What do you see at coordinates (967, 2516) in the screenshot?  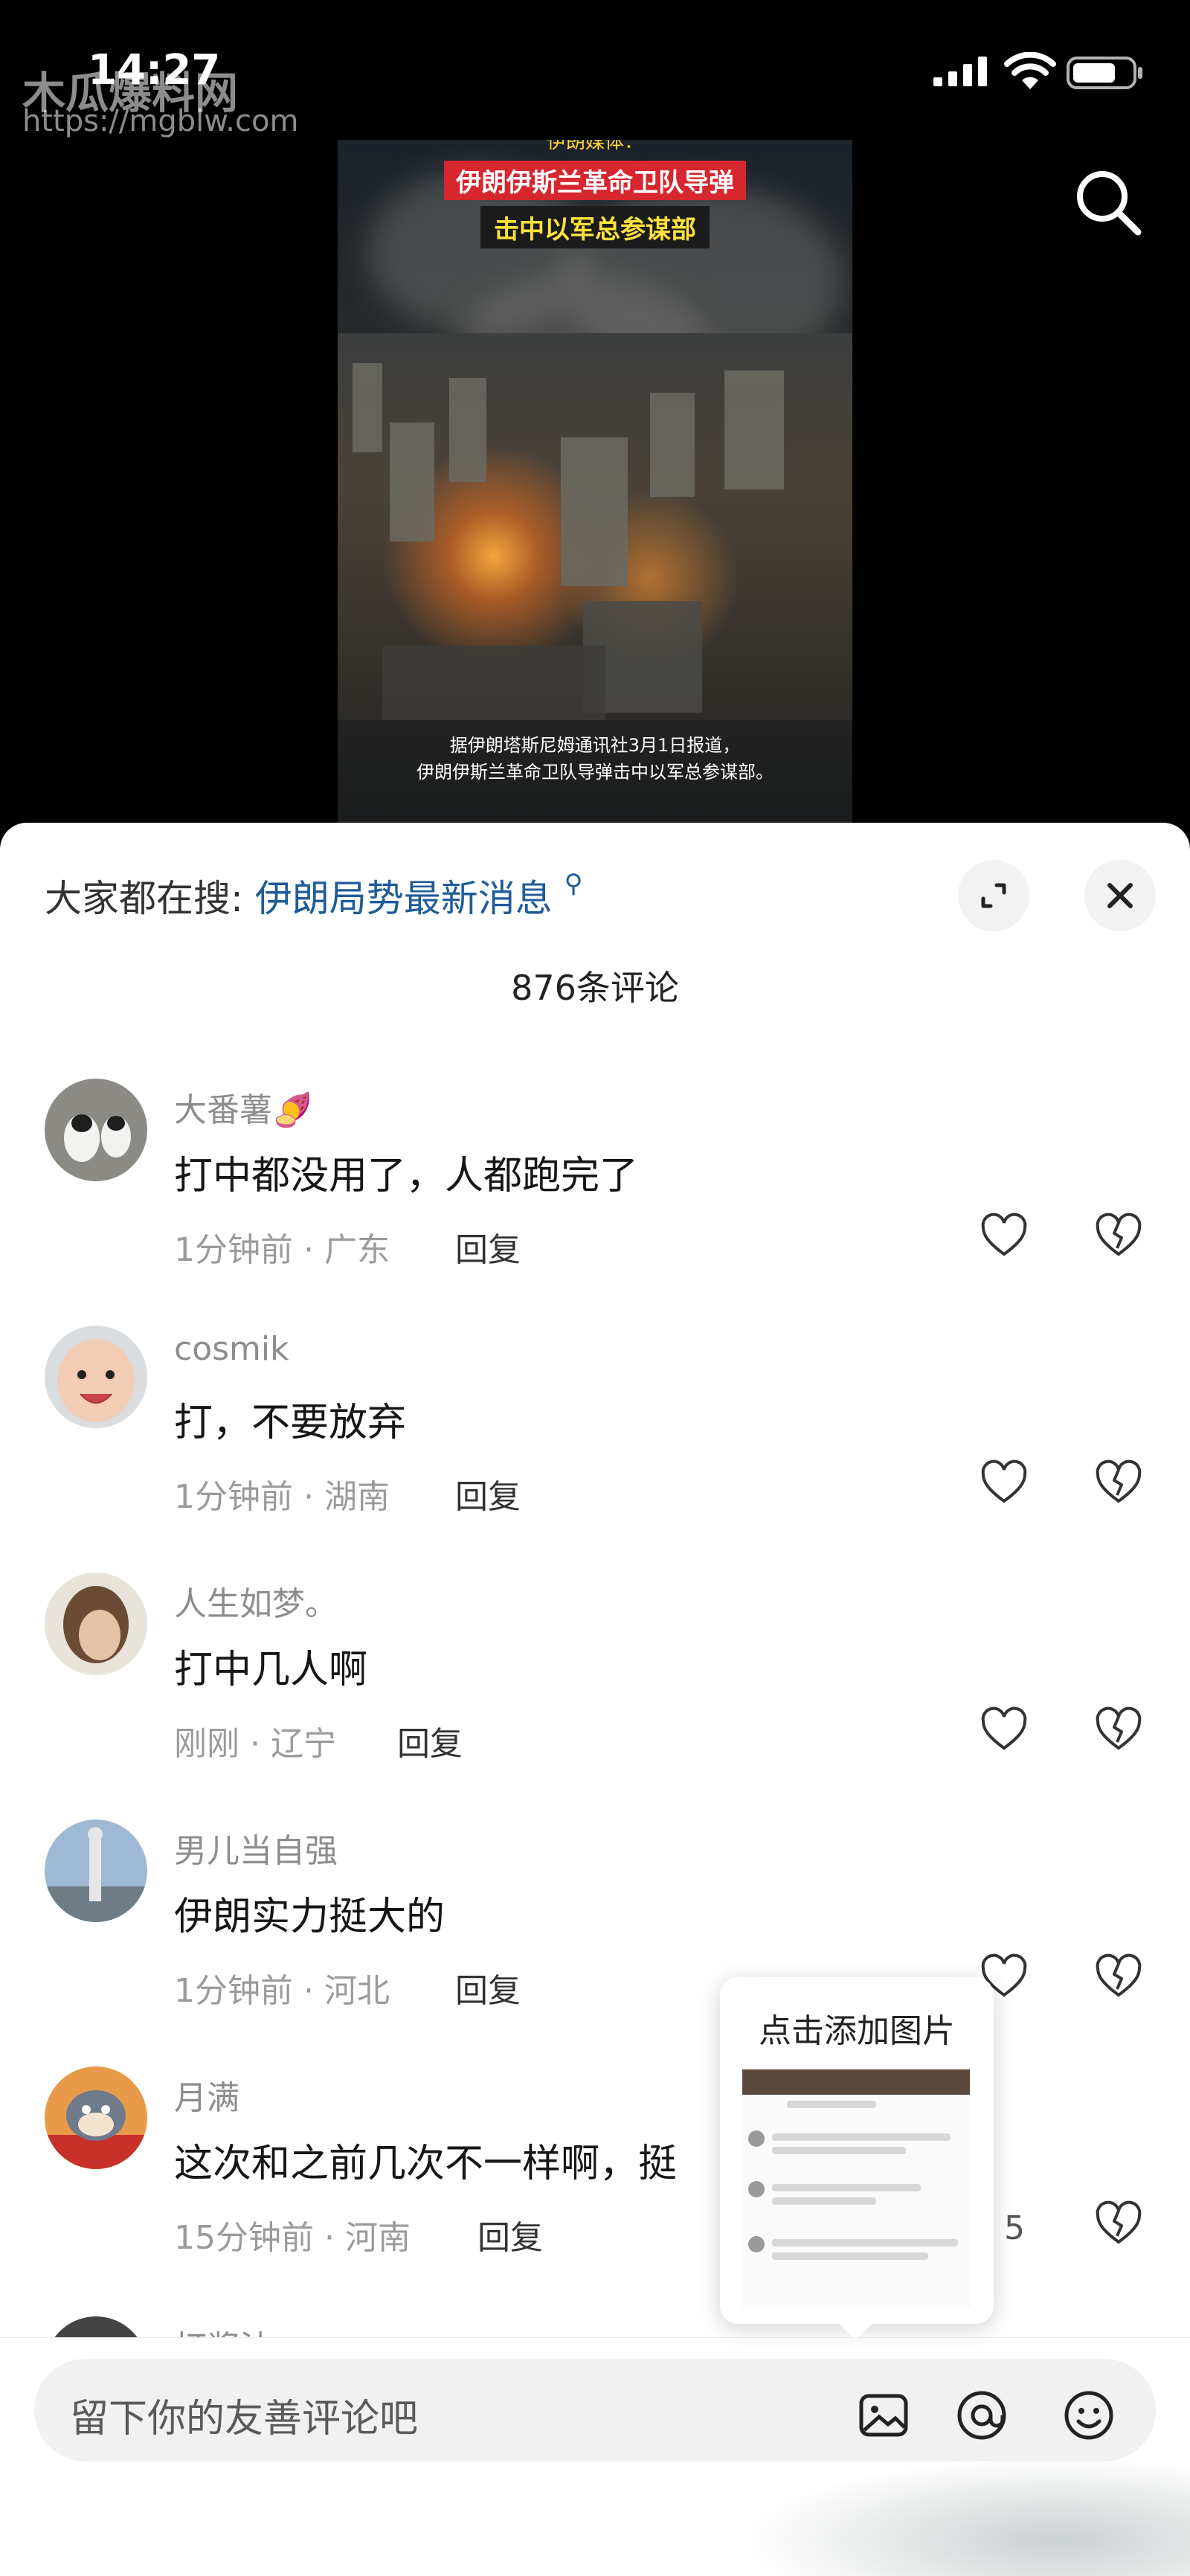 I see `watermark-decoration` at bounding box center [967, 2516].